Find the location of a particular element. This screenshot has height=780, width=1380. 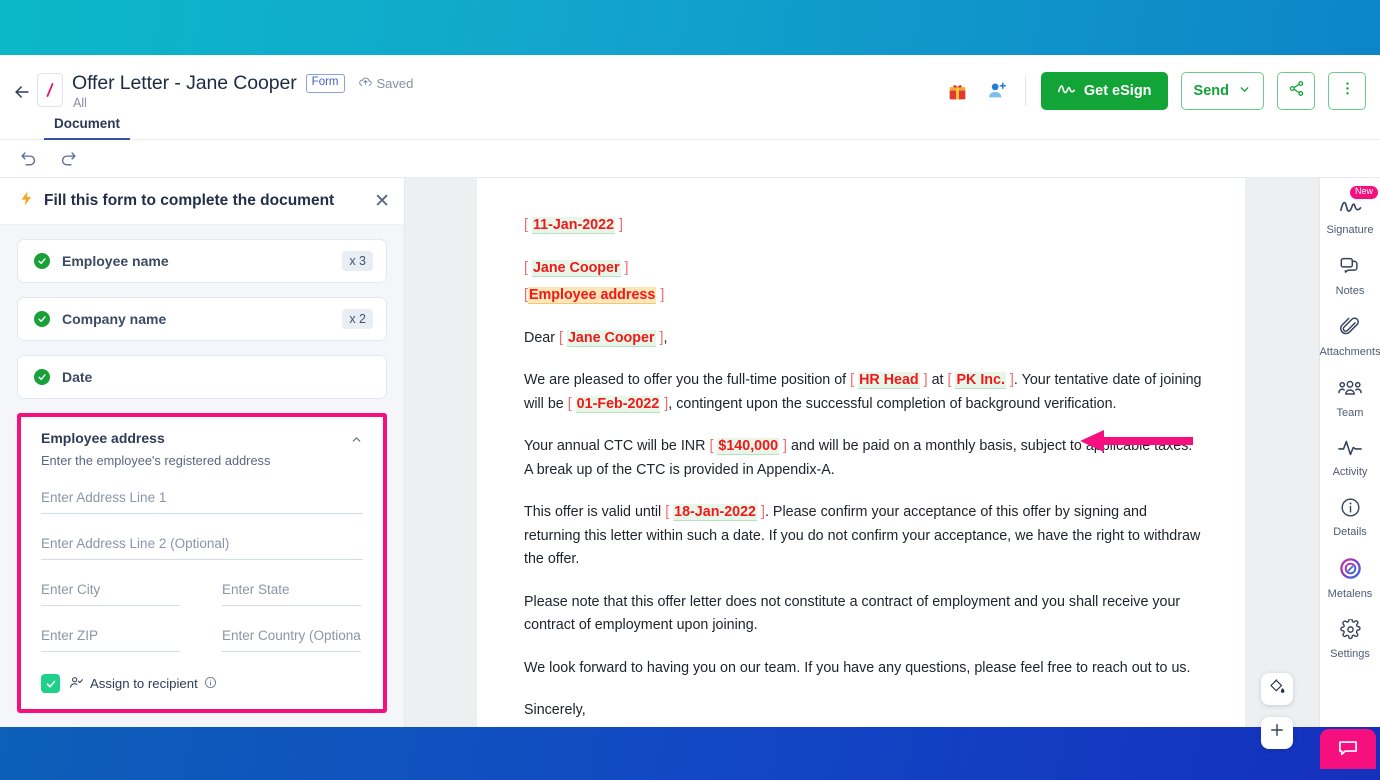

activity-icon is located at coordinates (1350, 450).